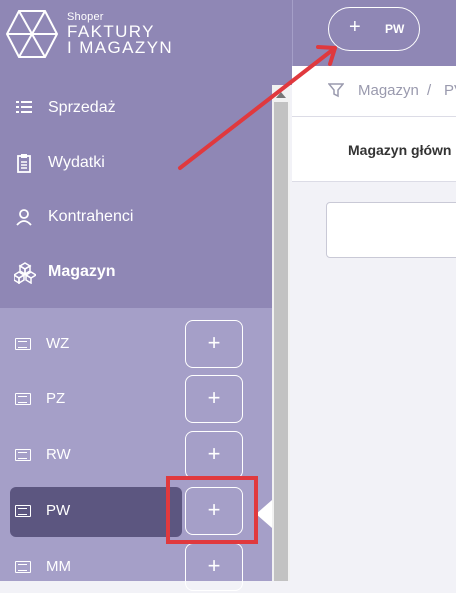  I want to click on active-row-highlight, so click(96, 512).